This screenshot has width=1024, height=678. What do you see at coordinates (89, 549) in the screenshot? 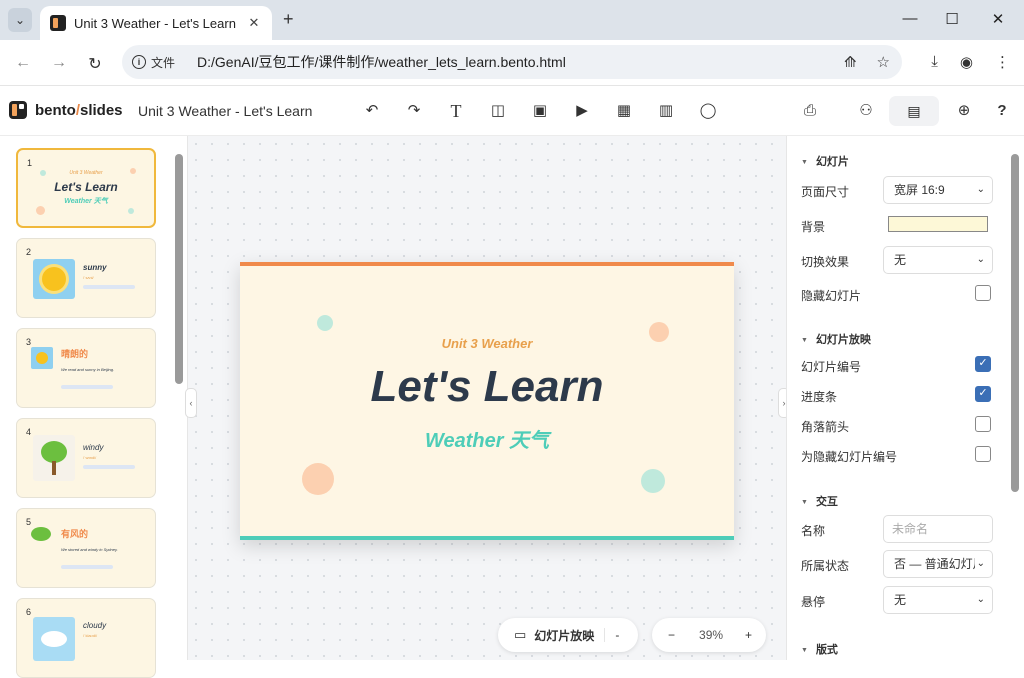
I see `thumb-sentence: We stored and windy in Sydney.` at bounding box center [89, 549].